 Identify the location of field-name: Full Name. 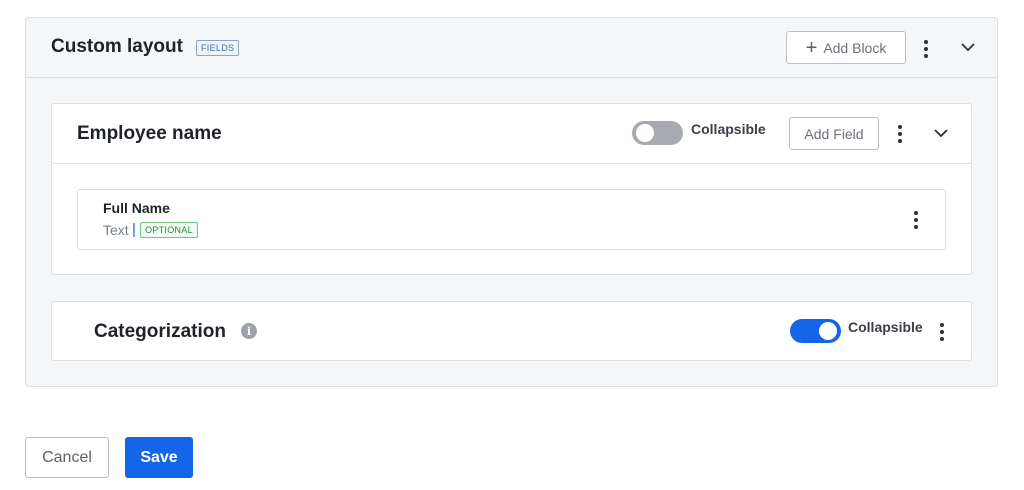
(136, 208).